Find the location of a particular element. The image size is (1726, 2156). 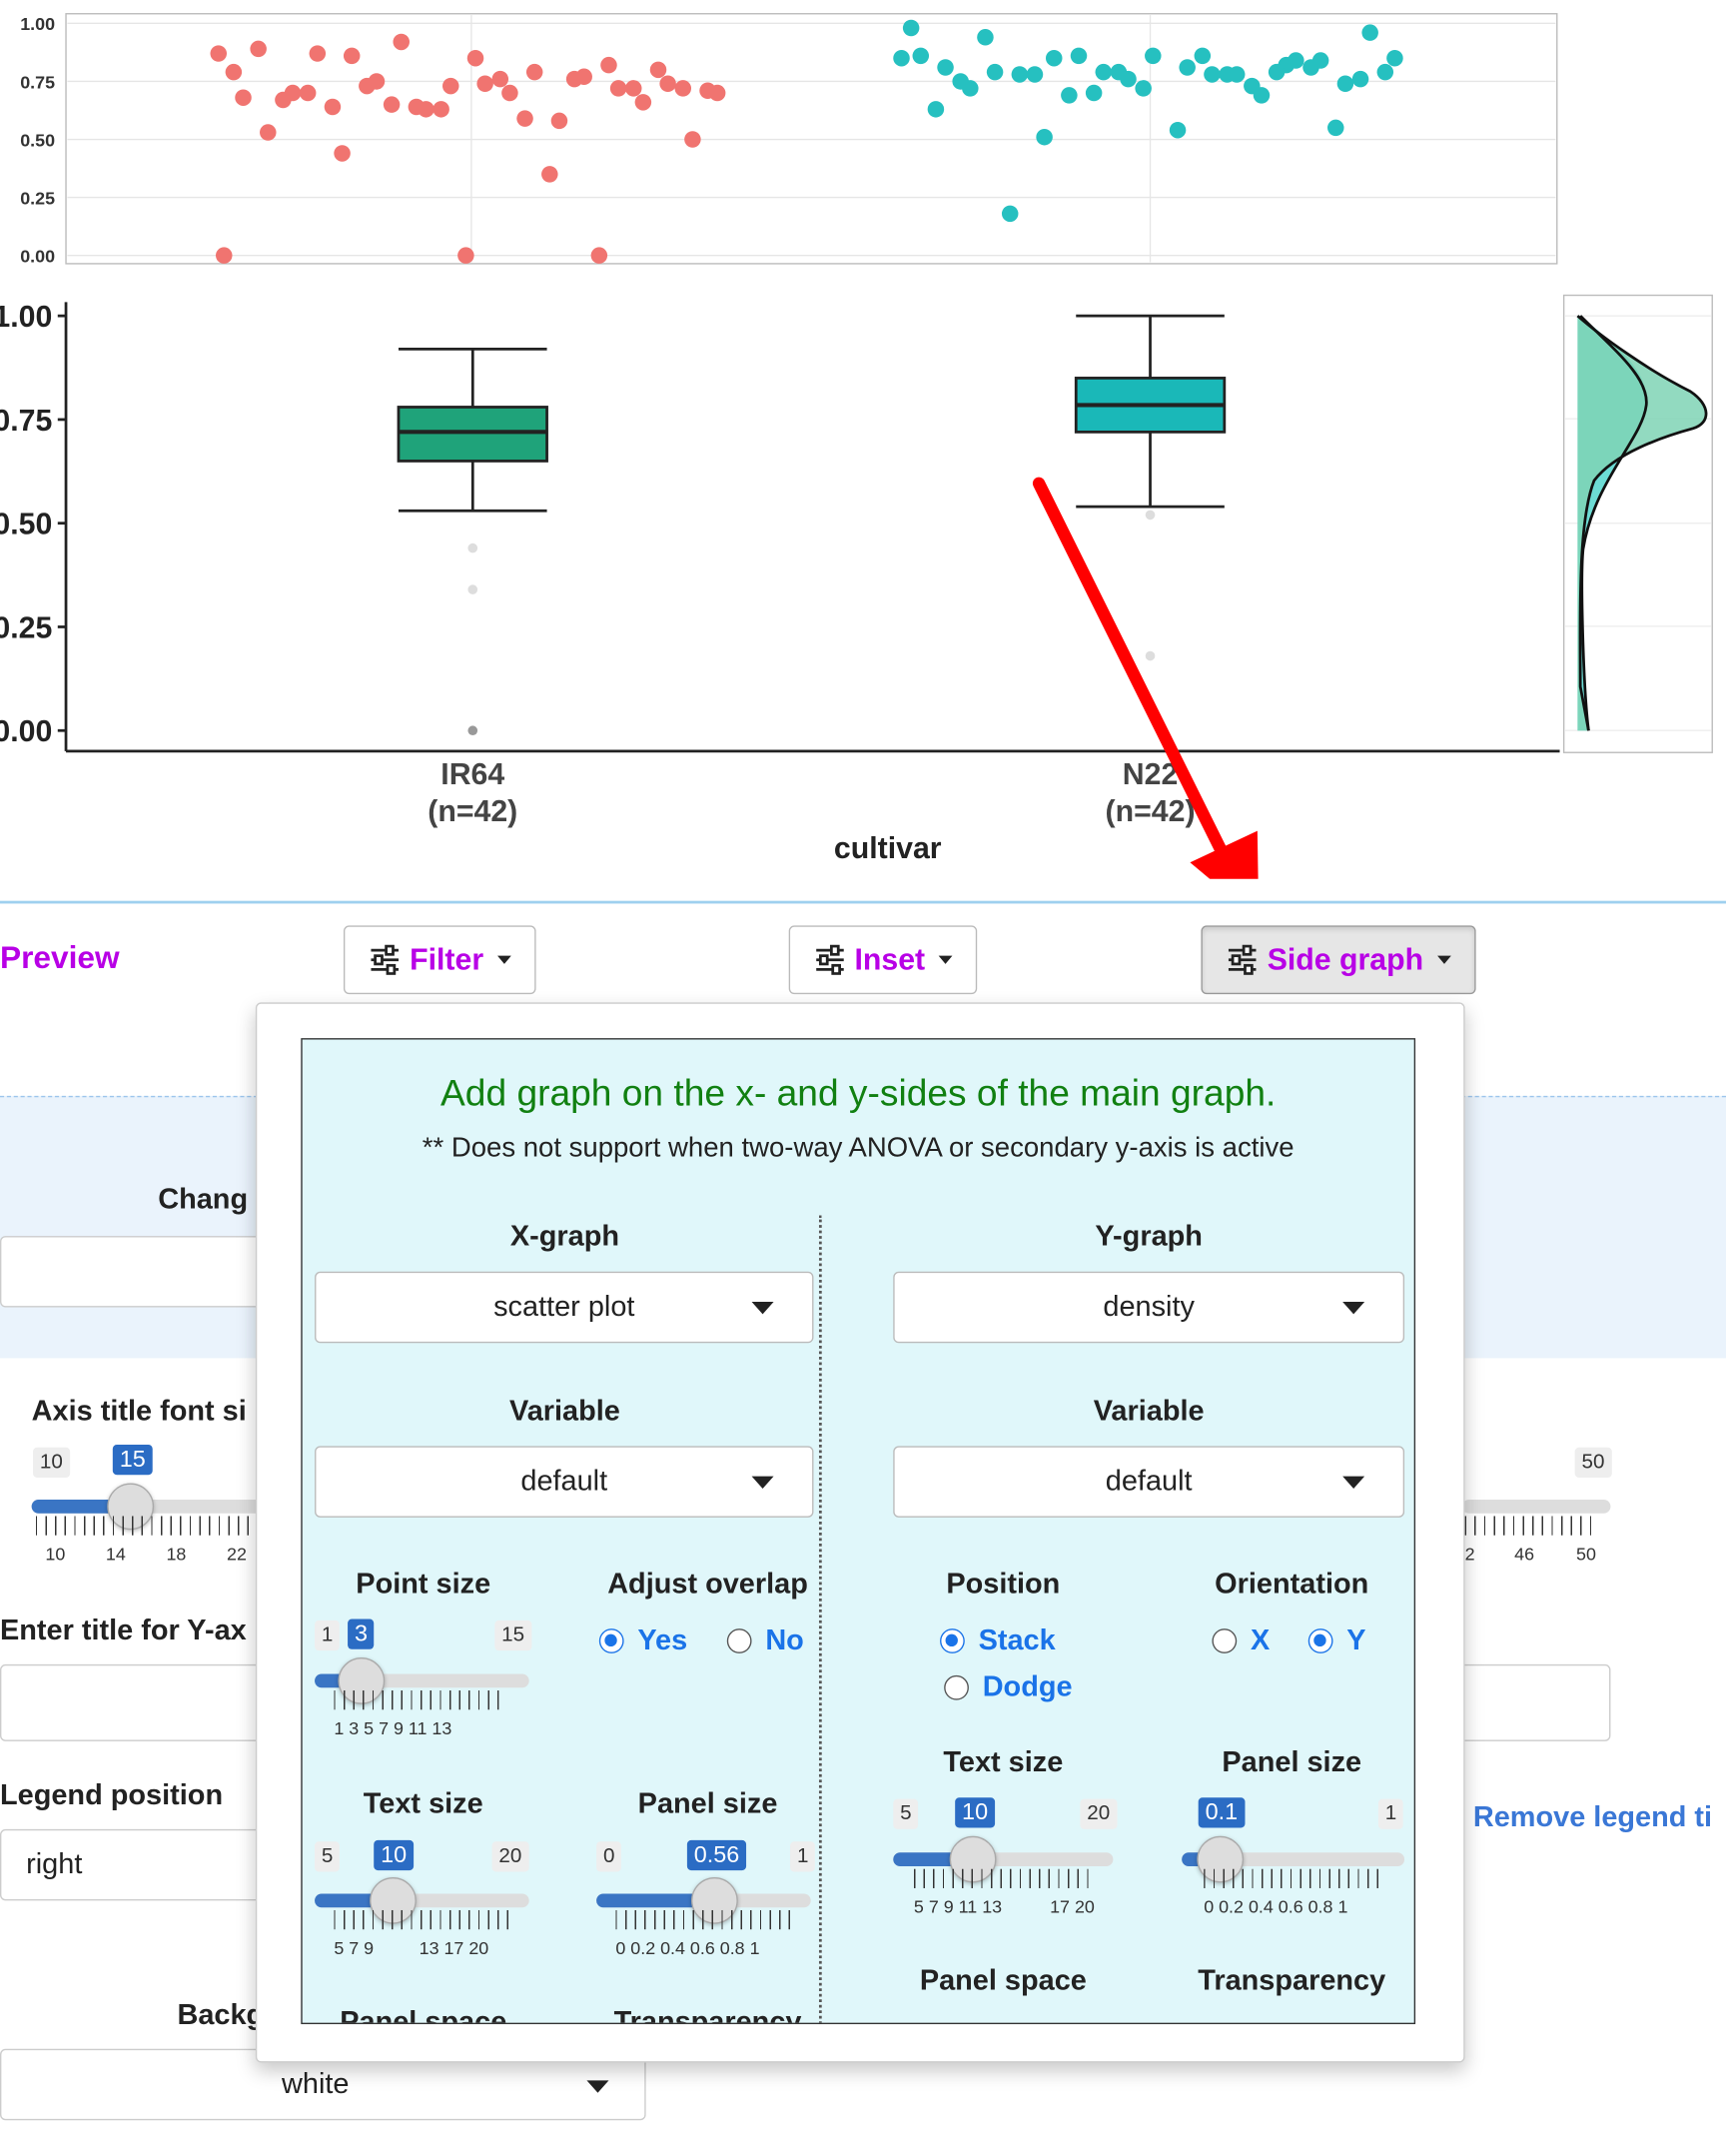

sliders-icon is located at coordinates (829, 960).